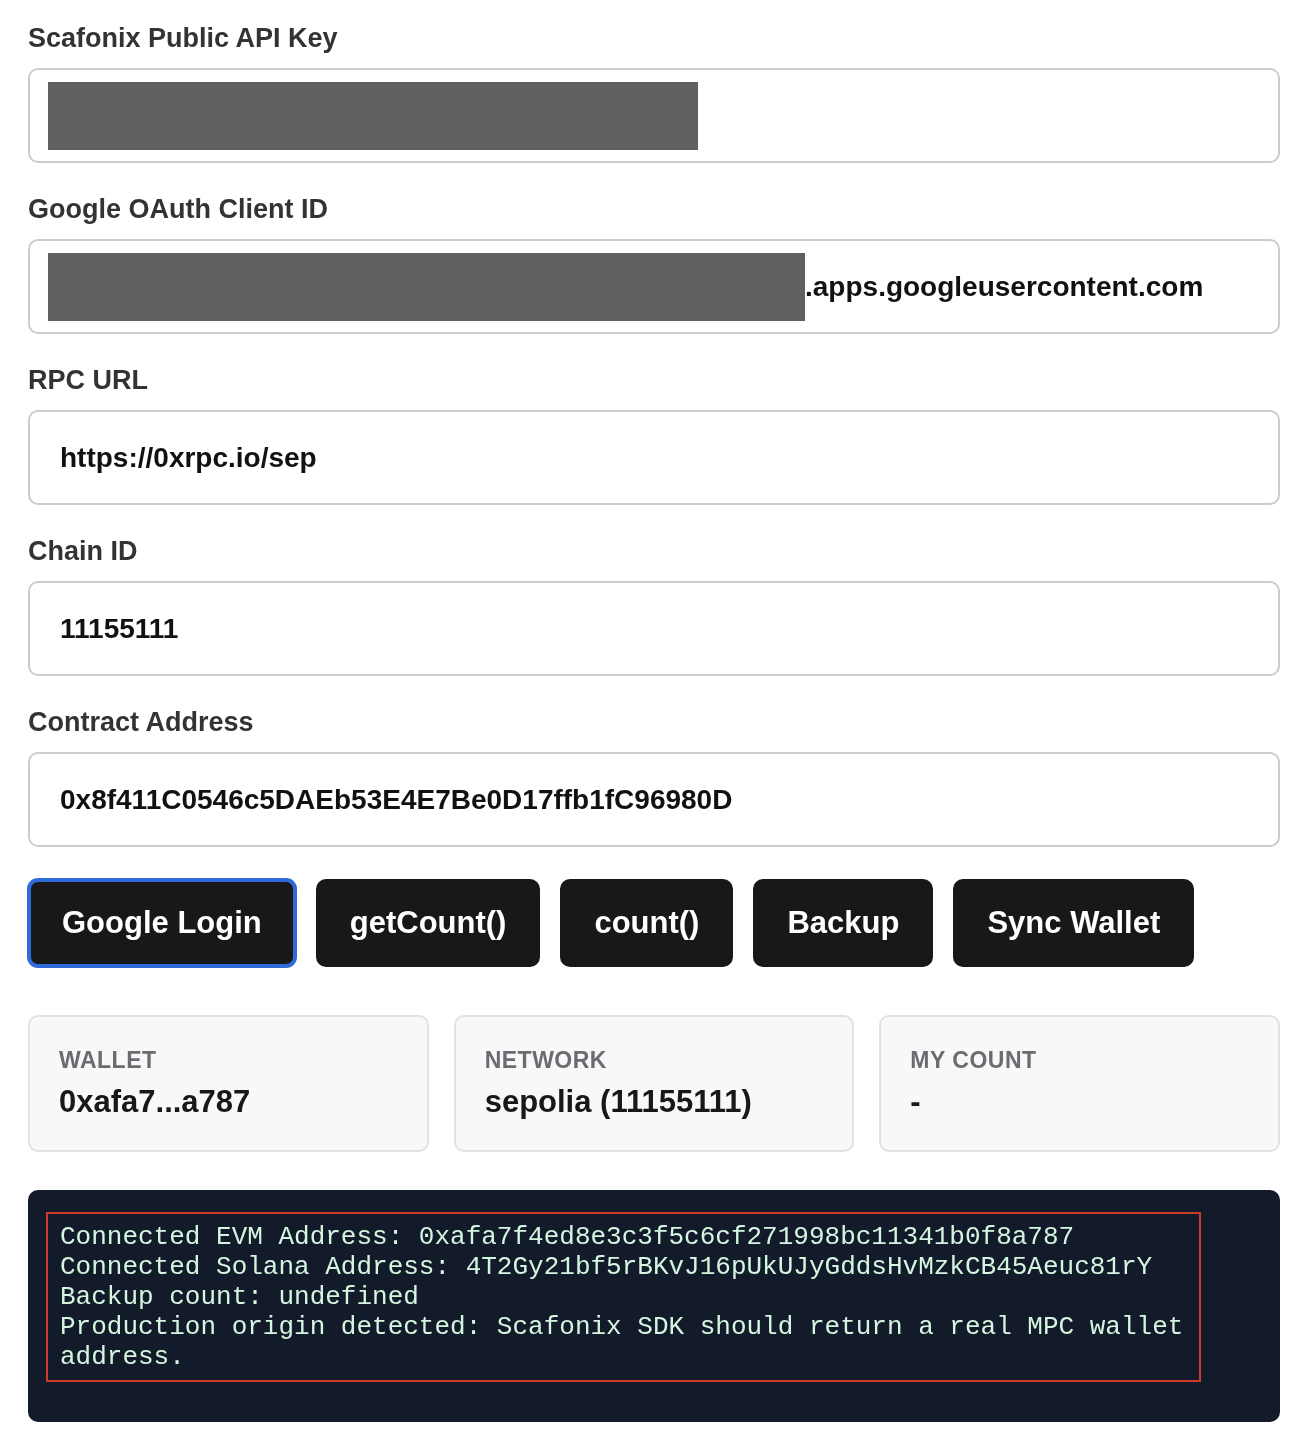 This screenshot has width=1312, height=1456. What do you see at coordinates (607, 1267) in the screenshot?
I see `log-line: Connected Solana Address: 4T2Gy21bf5rBKvJ16pUkUJyGddsHvMzkCB45Aeuc81rY` at bounding box center [607, 1267].